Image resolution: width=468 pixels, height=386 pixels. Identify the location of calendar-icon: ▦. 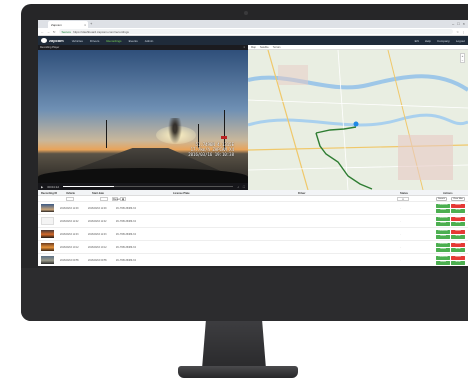
(123, 199).